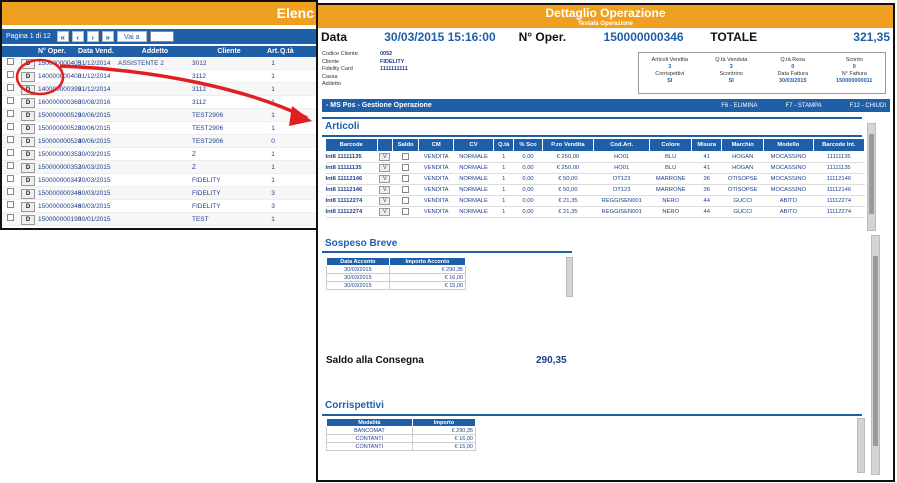 Image resolution: width=897 pixels, height=483 pixels. What do you see at coordinates (59, 63) in the screenshot?
I see `oper-number: 150000000405` at bounding box center [59, 63].